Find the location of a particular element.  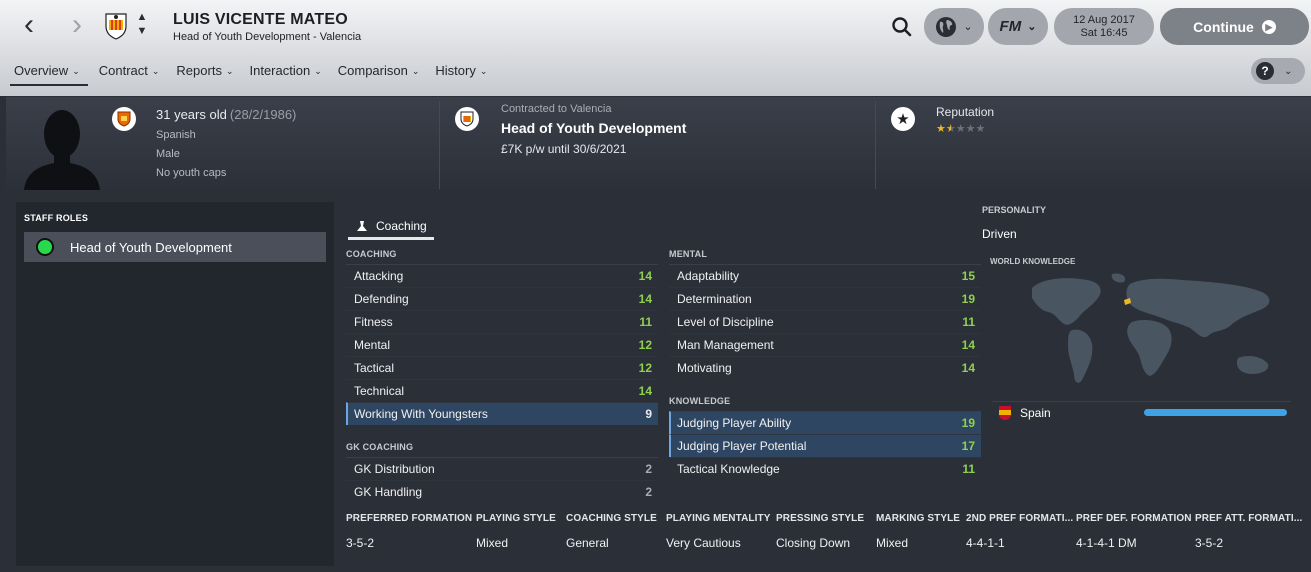

attribute-name: Fitness is located at coordinates (373, 322).